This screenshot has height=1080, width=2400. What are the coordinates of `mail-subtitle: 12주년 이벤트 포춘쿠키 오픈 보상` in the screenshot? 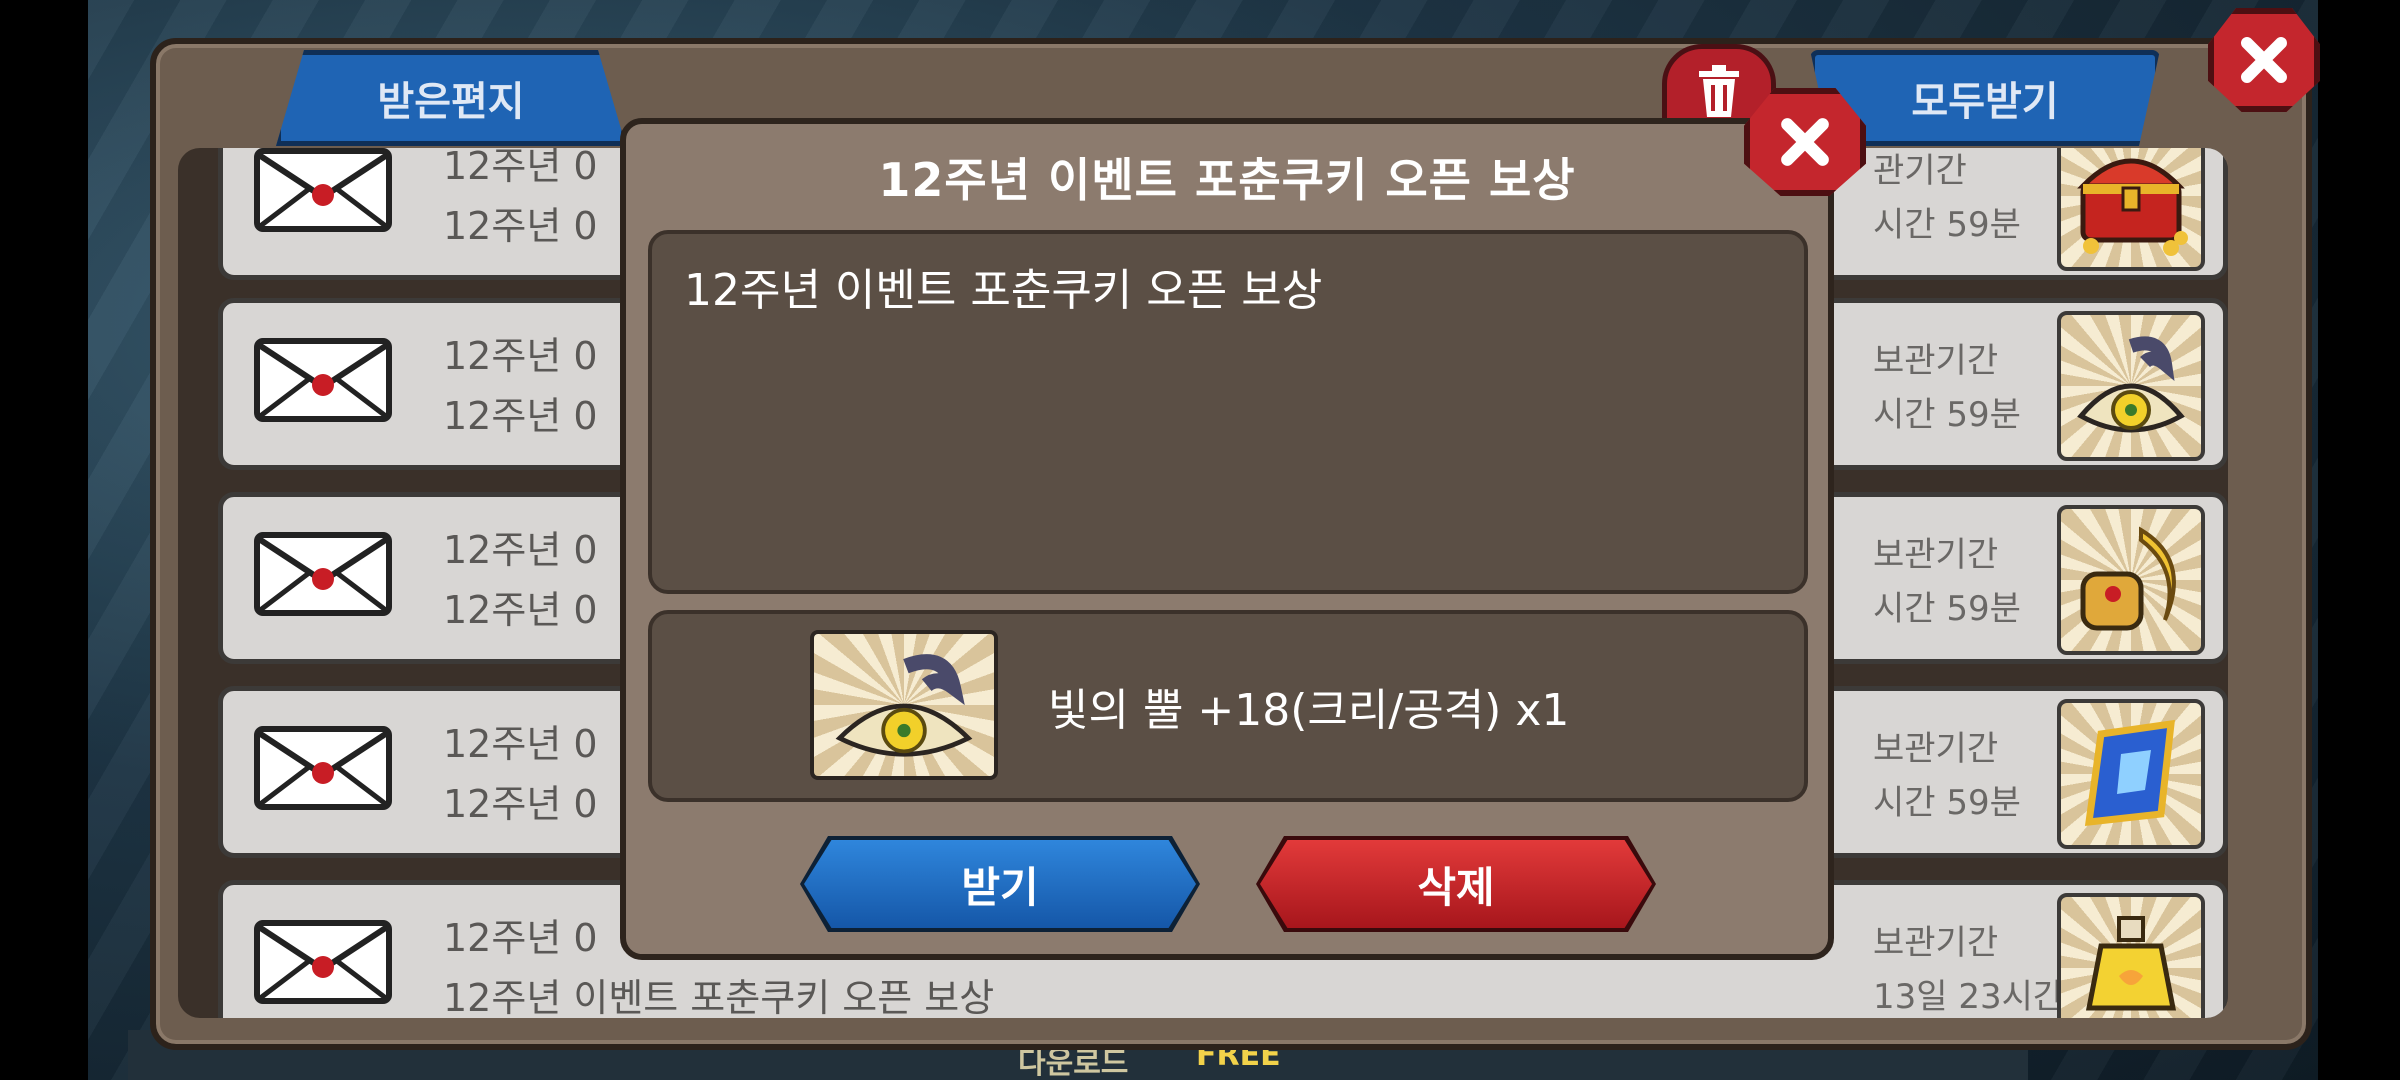 It's located at (719, 997).